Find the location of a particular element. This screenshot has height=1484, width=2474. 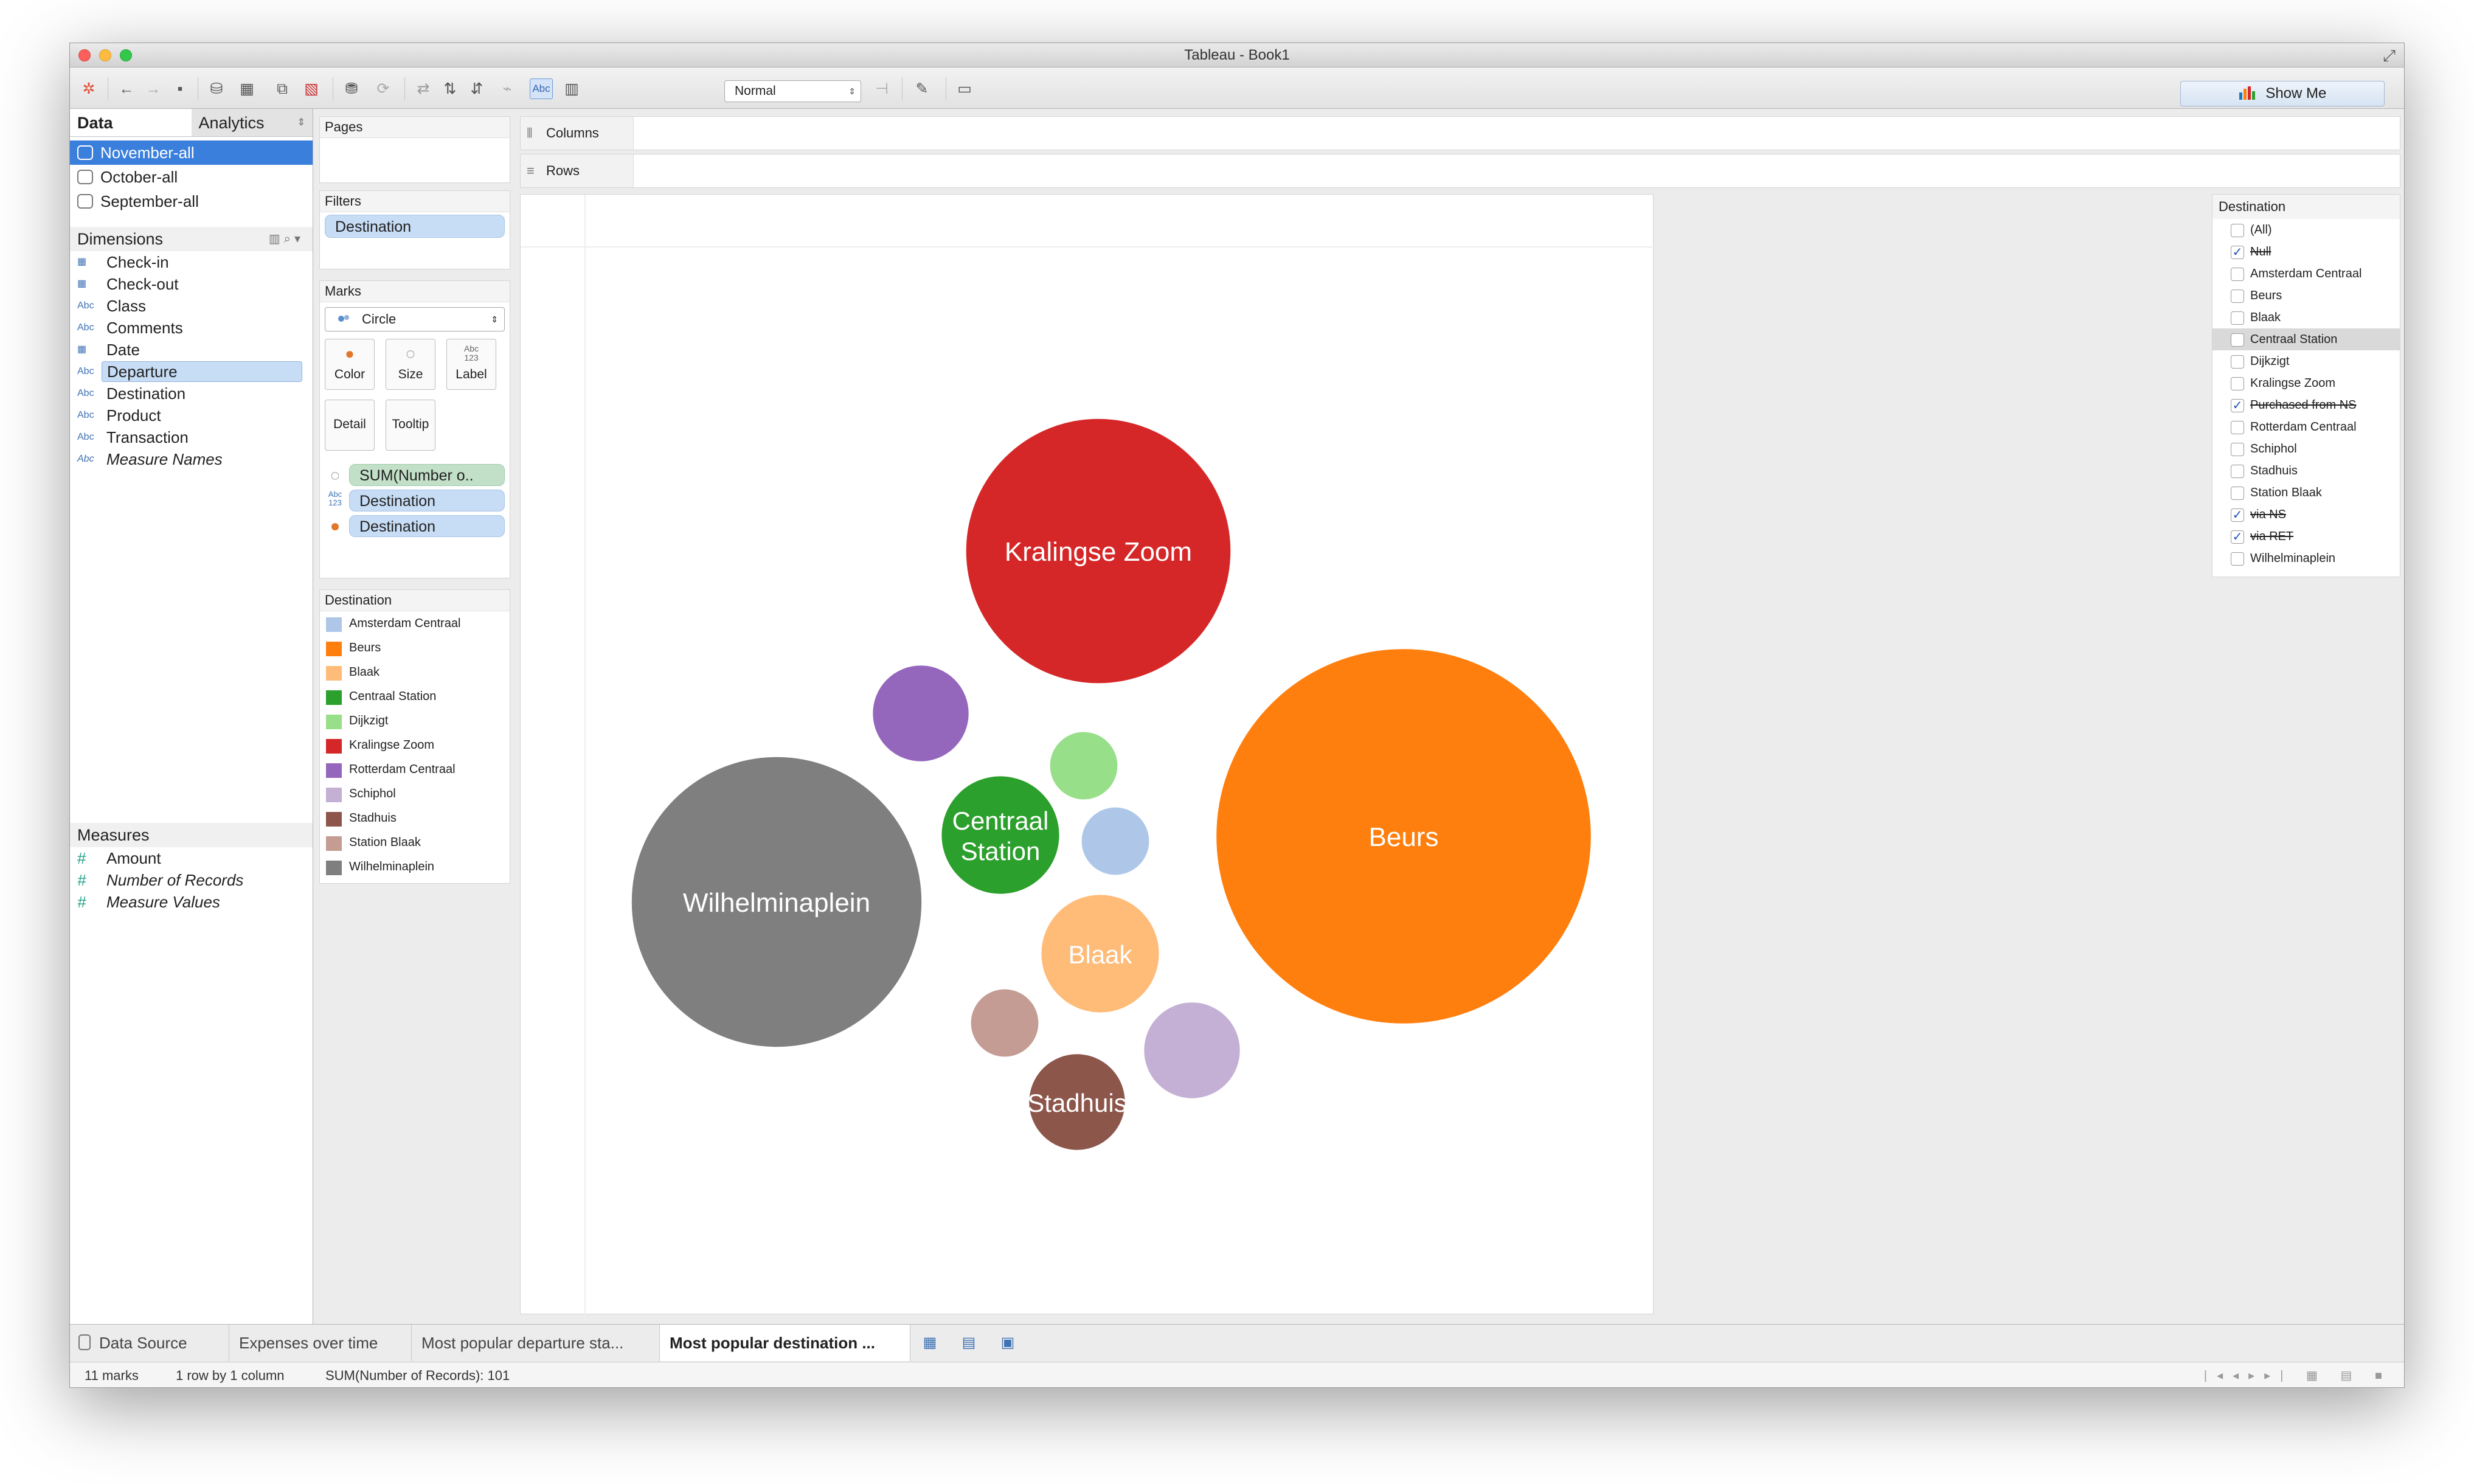

dimension-field-transaction: Abc Transaction is located at coordinates (191, 437).